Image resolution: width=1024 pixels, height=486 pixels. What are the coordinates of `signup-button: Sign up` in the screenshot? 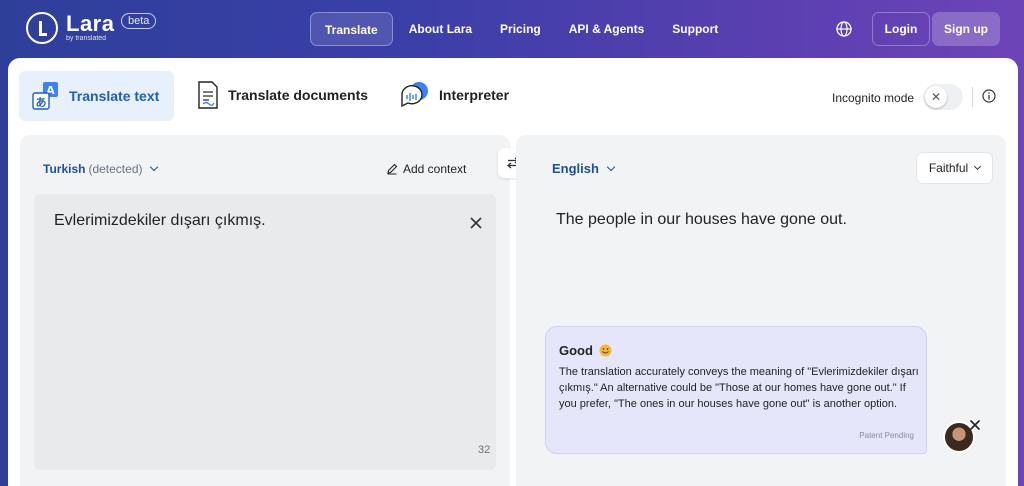 It's located at (966, 29).